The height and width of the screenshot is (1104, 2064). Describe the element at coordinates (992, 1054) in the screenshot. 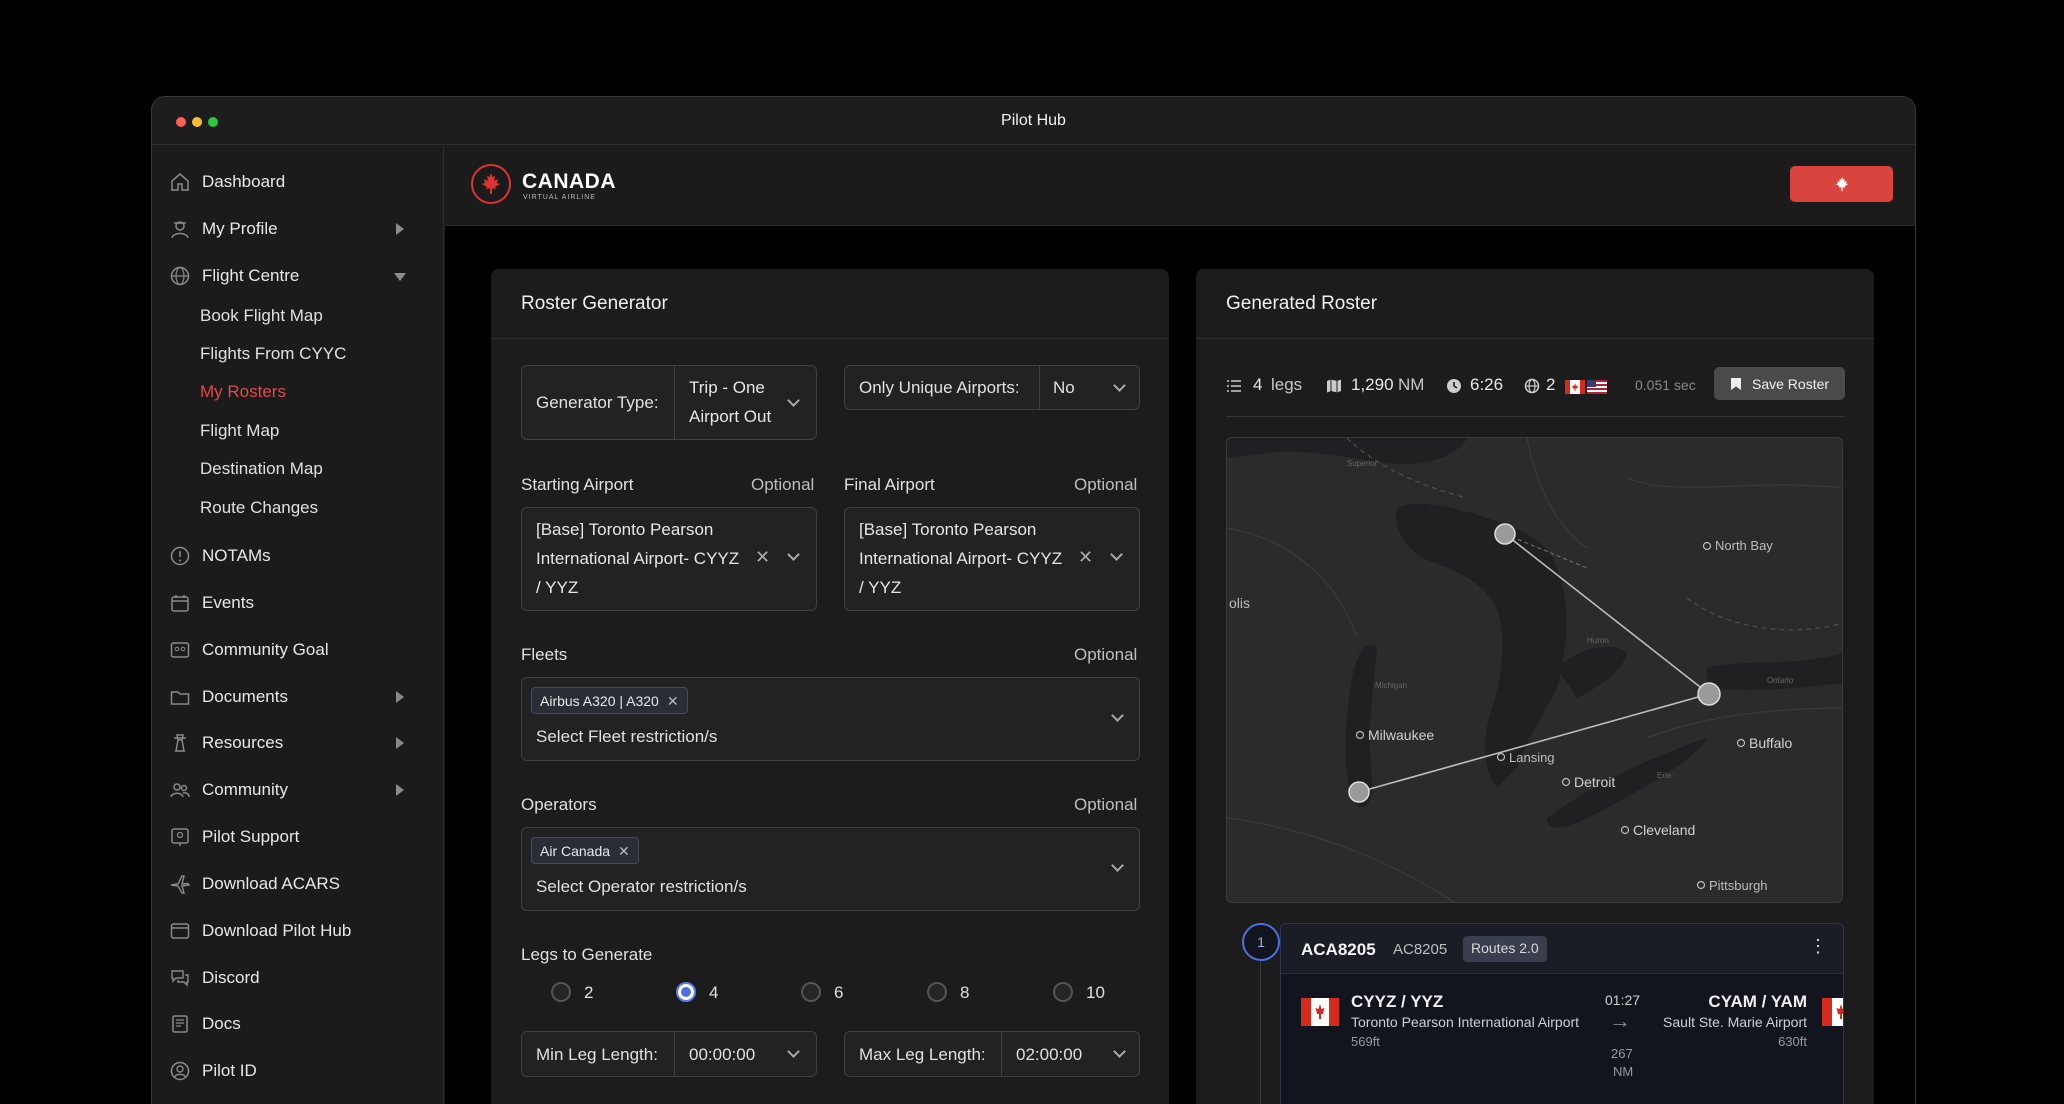

I see `max-leg-length-select: Max Leg Length: 02:00:00` at that location.